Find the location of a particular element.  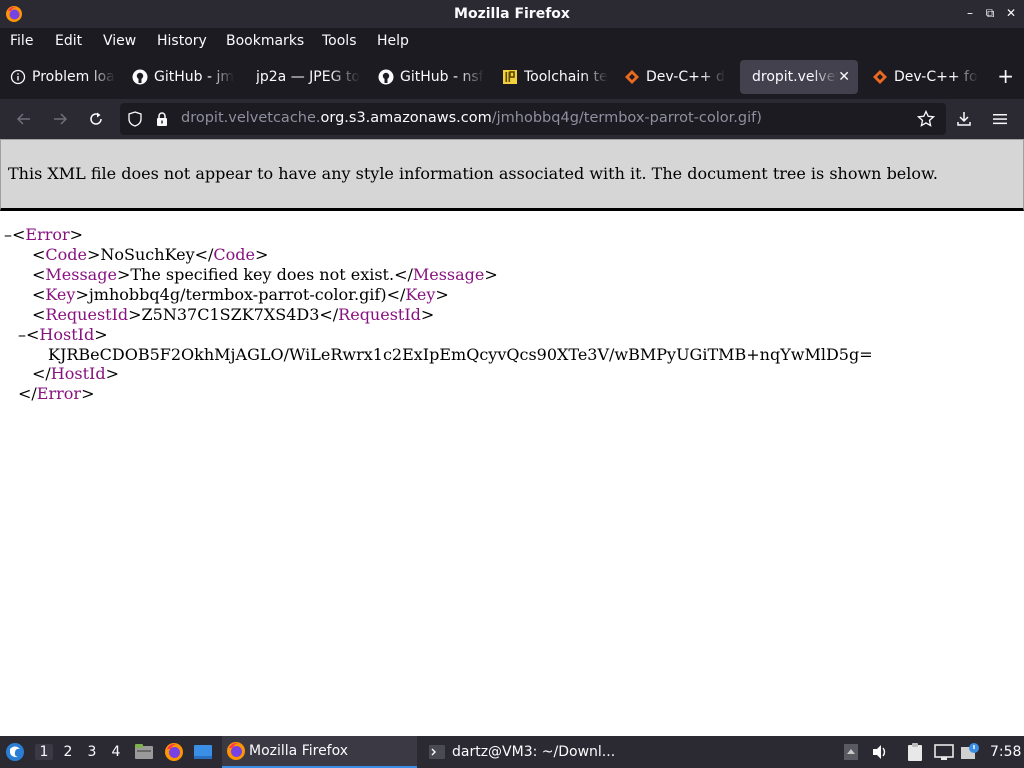

xml-code-line: <Code>NoSuchKey</Code> is located at coordinates (150, 254).